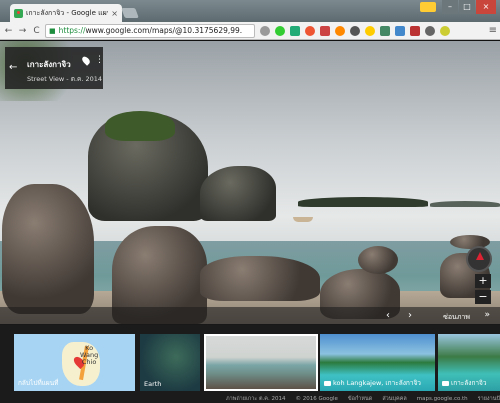  I want to click on browser-tab: เกาะลังกาจิว - Google แผนที่ ×, so click(66, 13).